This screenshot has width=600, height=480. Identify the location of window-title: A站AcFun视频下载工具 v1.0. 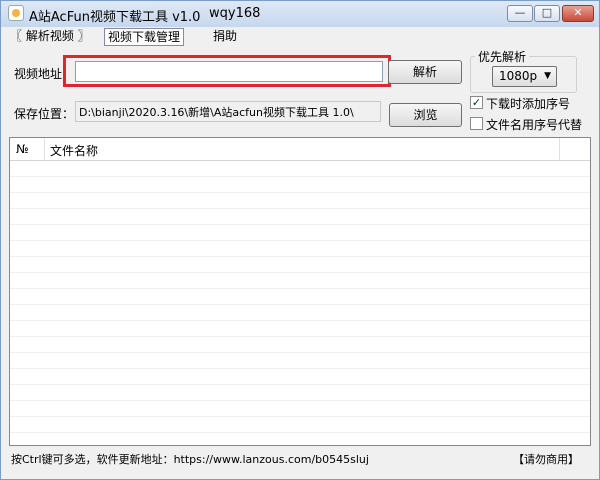
(115, 17).